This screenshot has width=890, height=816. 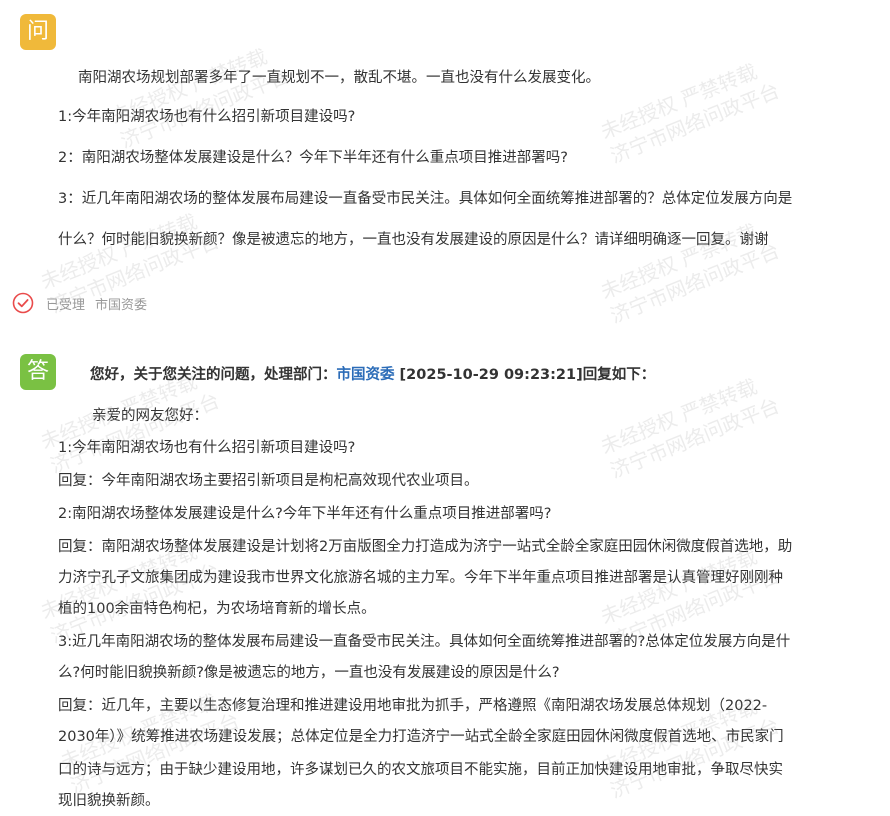 I want to click on check-circle-icon, so click(x=23, y=303).